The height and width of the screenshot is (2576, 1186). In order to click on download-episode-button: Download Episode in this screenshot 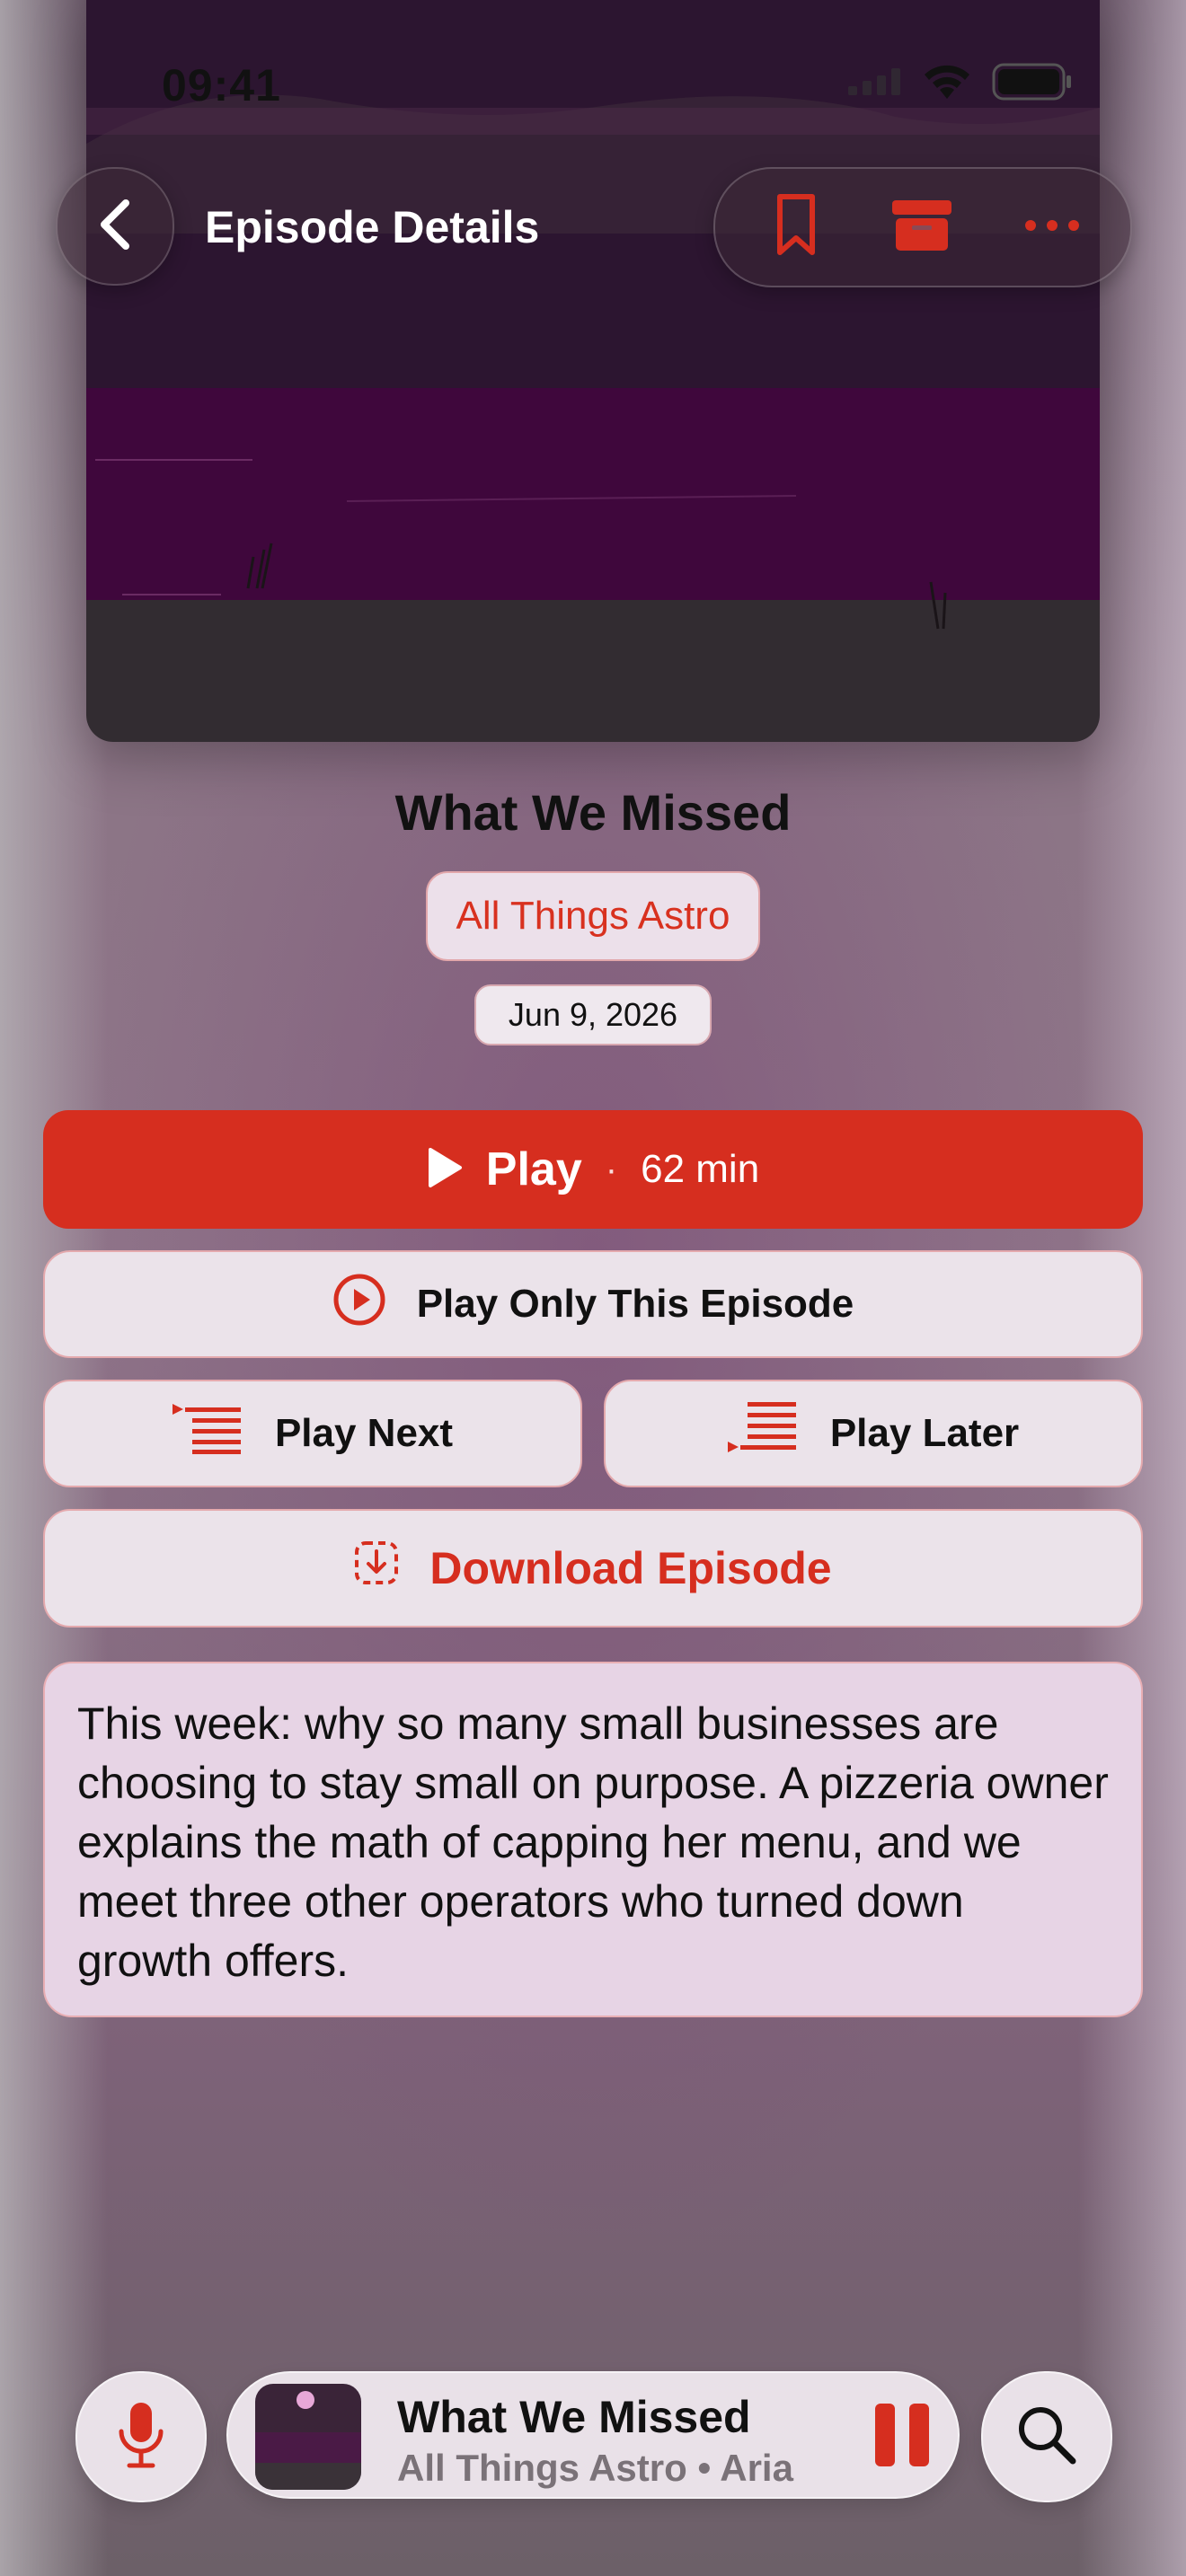, I will do `click(593, 1568)`.